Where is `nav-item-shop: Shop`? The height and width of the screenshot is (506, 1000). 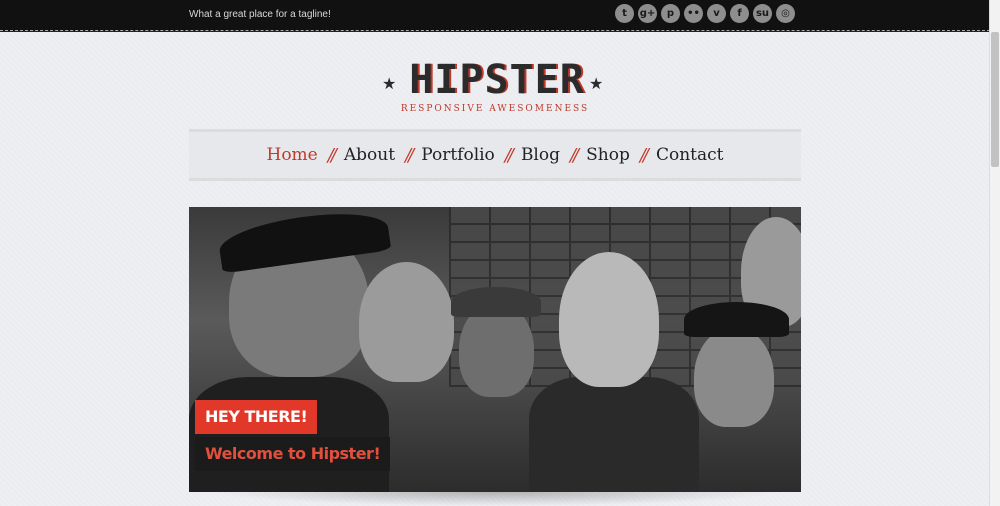
nav-item-shop: Shop is located at coordinates (608, 155).